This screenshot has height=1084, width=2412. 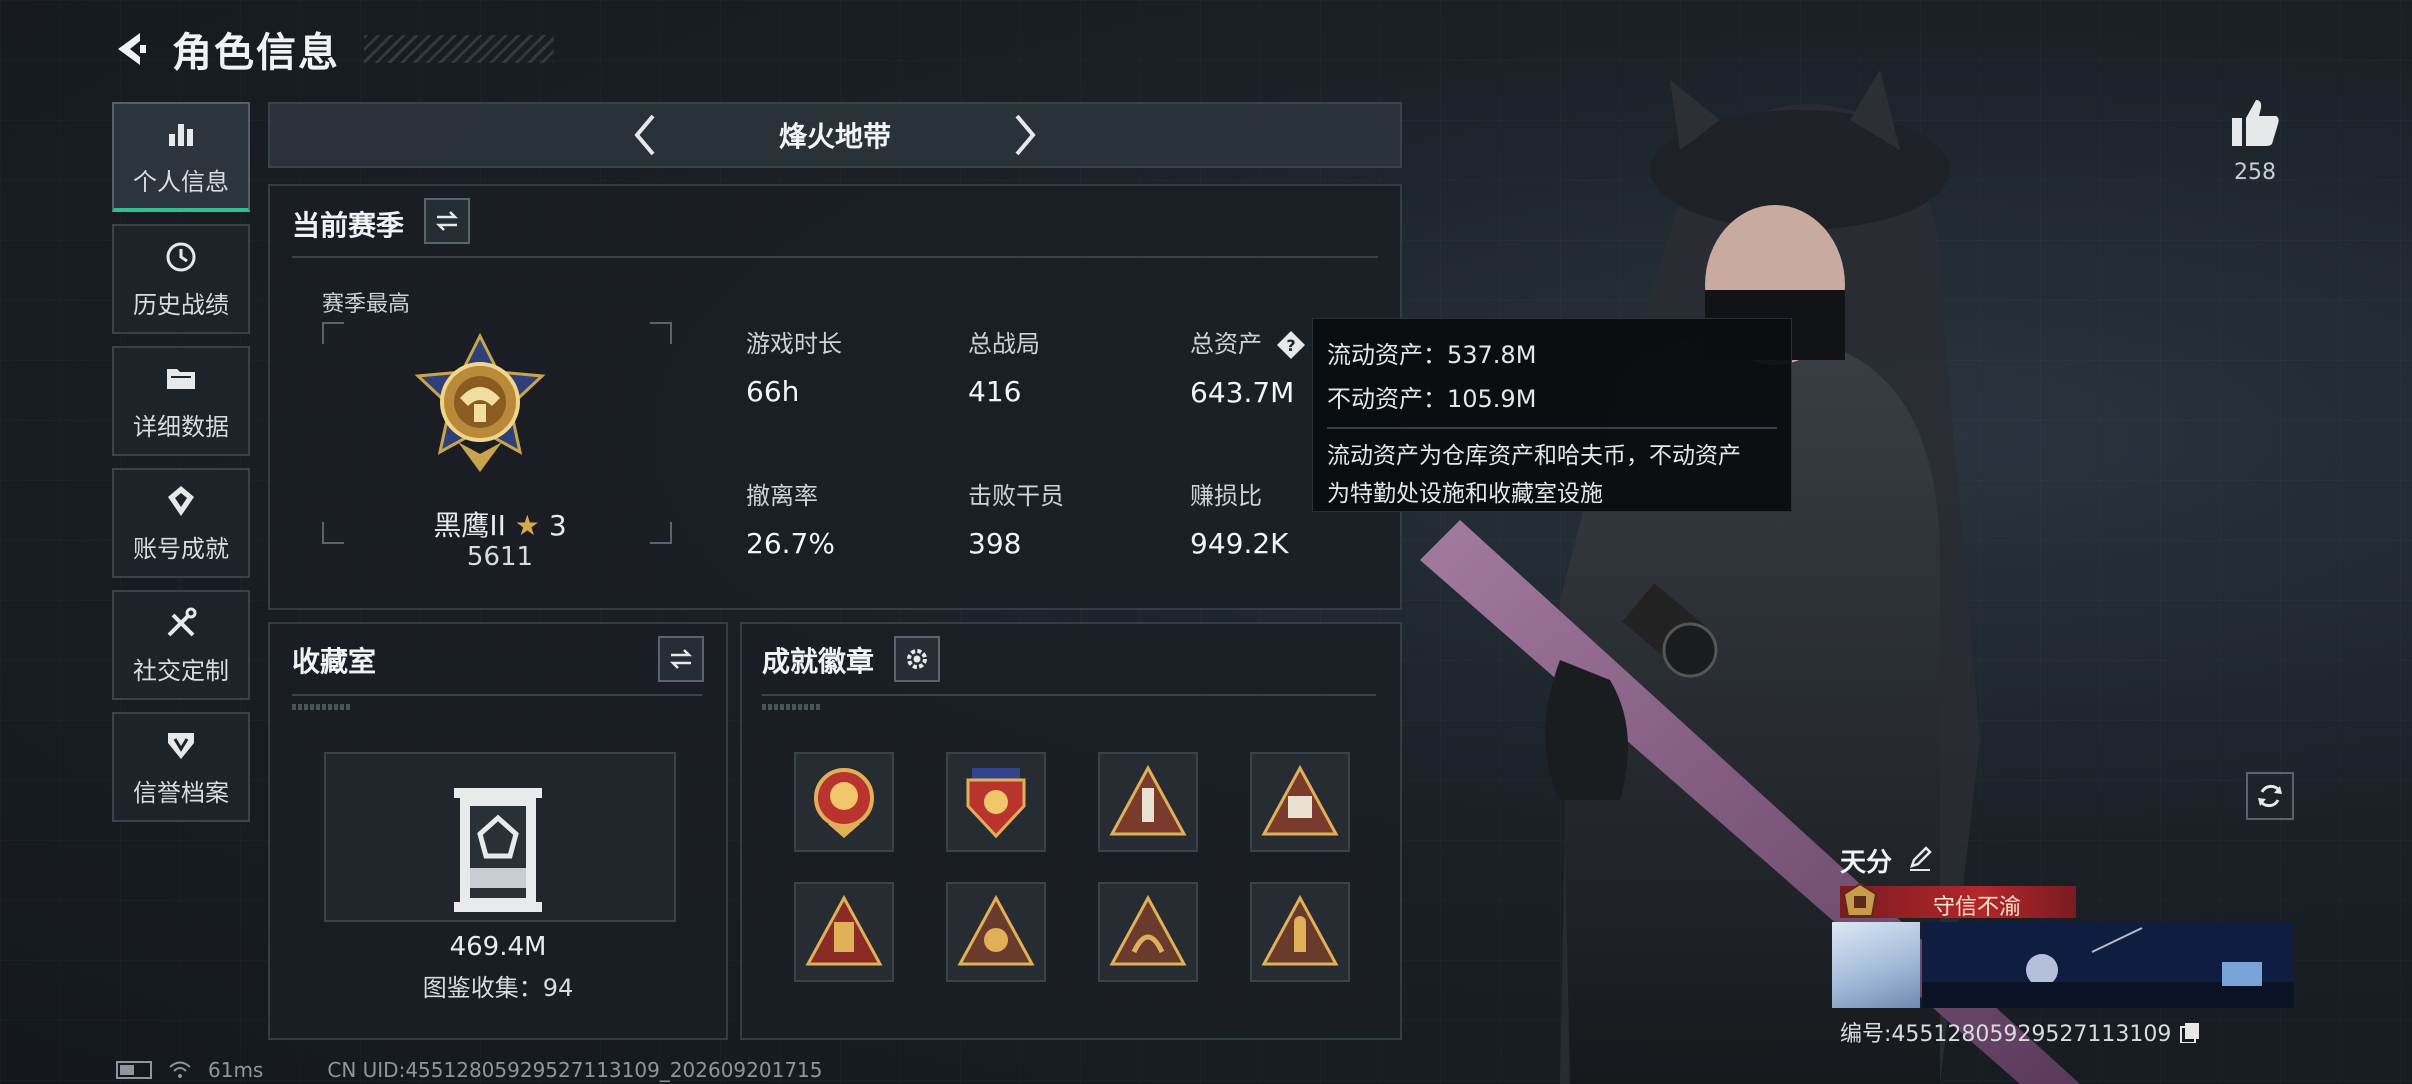 I want to click on ping: 61ms, so click(x=236, y=1070).